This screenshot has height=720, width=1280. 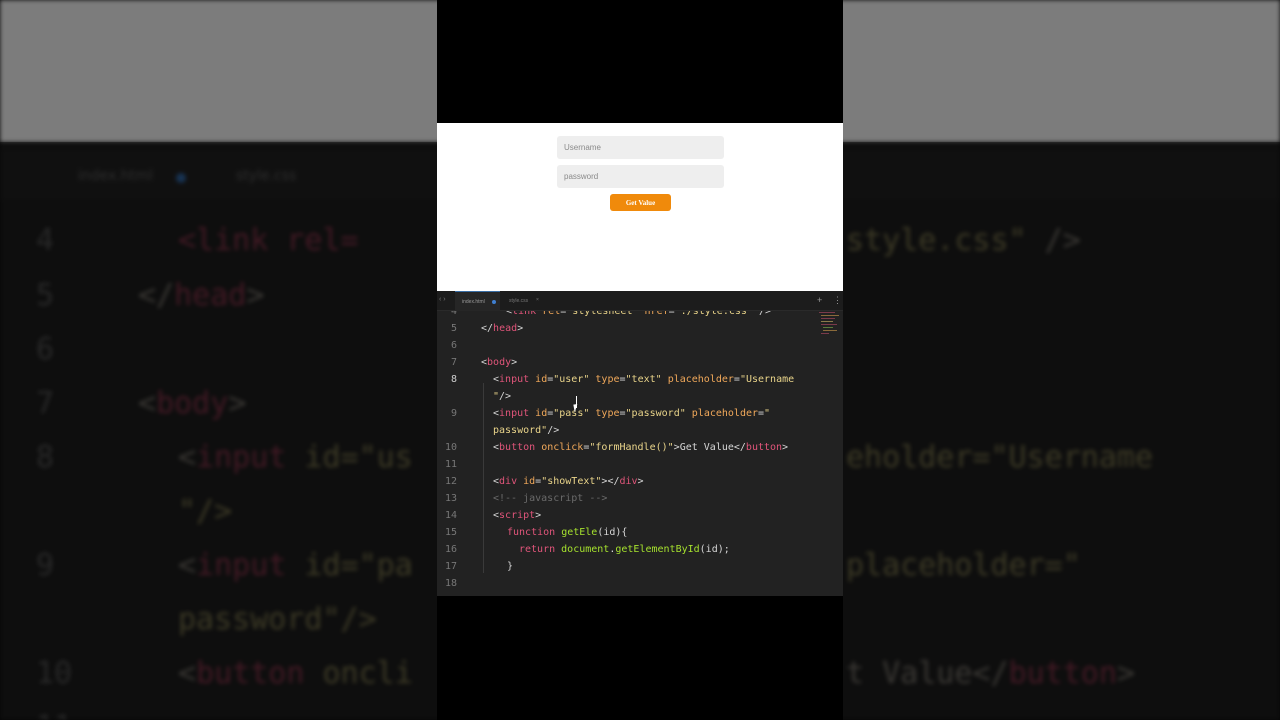 What do you see at coordinates (510, 566) in the screenshot?
I see `code-line-17: }` at bounding box center [510, 566].